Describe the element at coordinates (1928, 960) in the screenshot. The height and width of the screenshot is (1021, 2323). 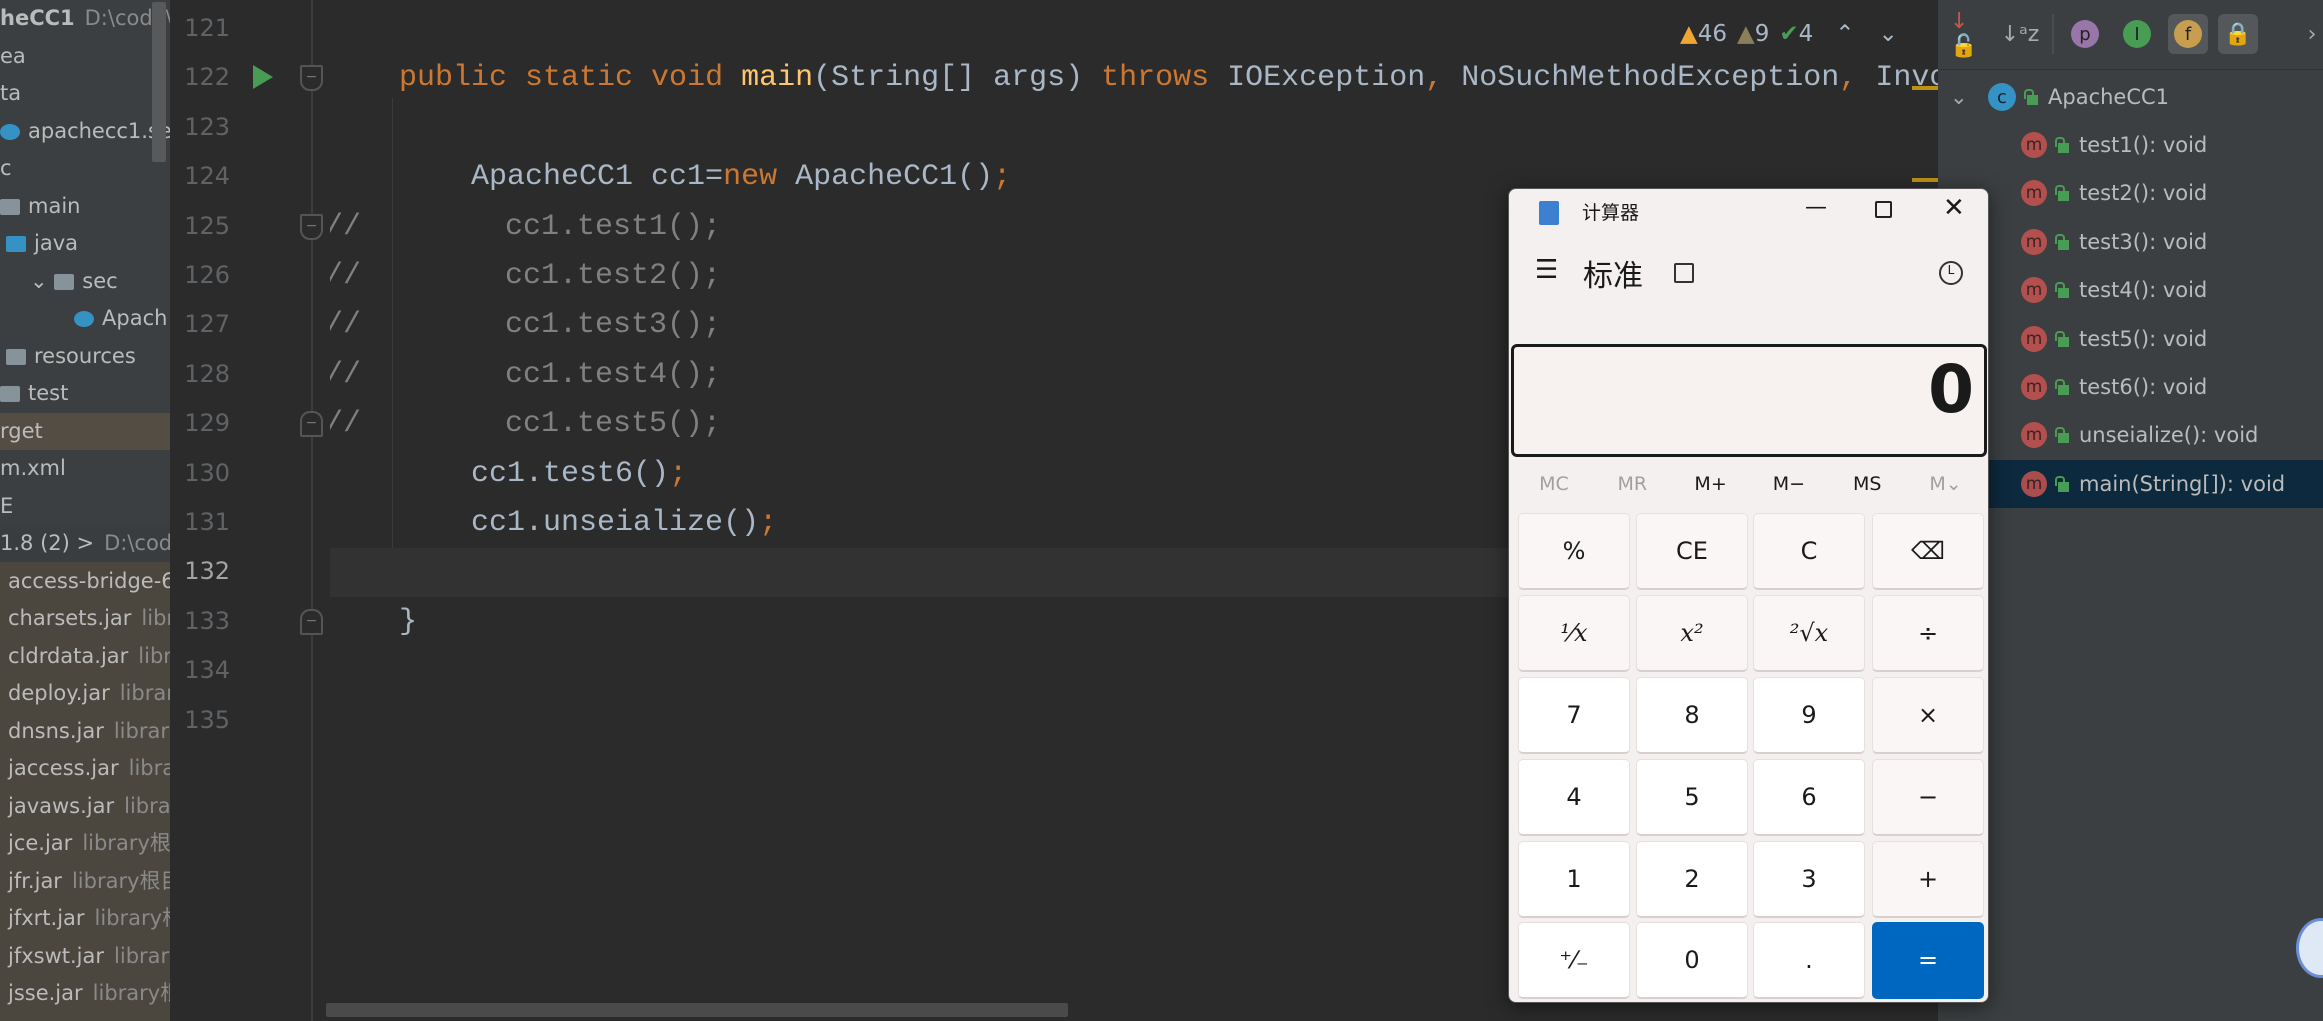
I see `calc-button: =` at that location.